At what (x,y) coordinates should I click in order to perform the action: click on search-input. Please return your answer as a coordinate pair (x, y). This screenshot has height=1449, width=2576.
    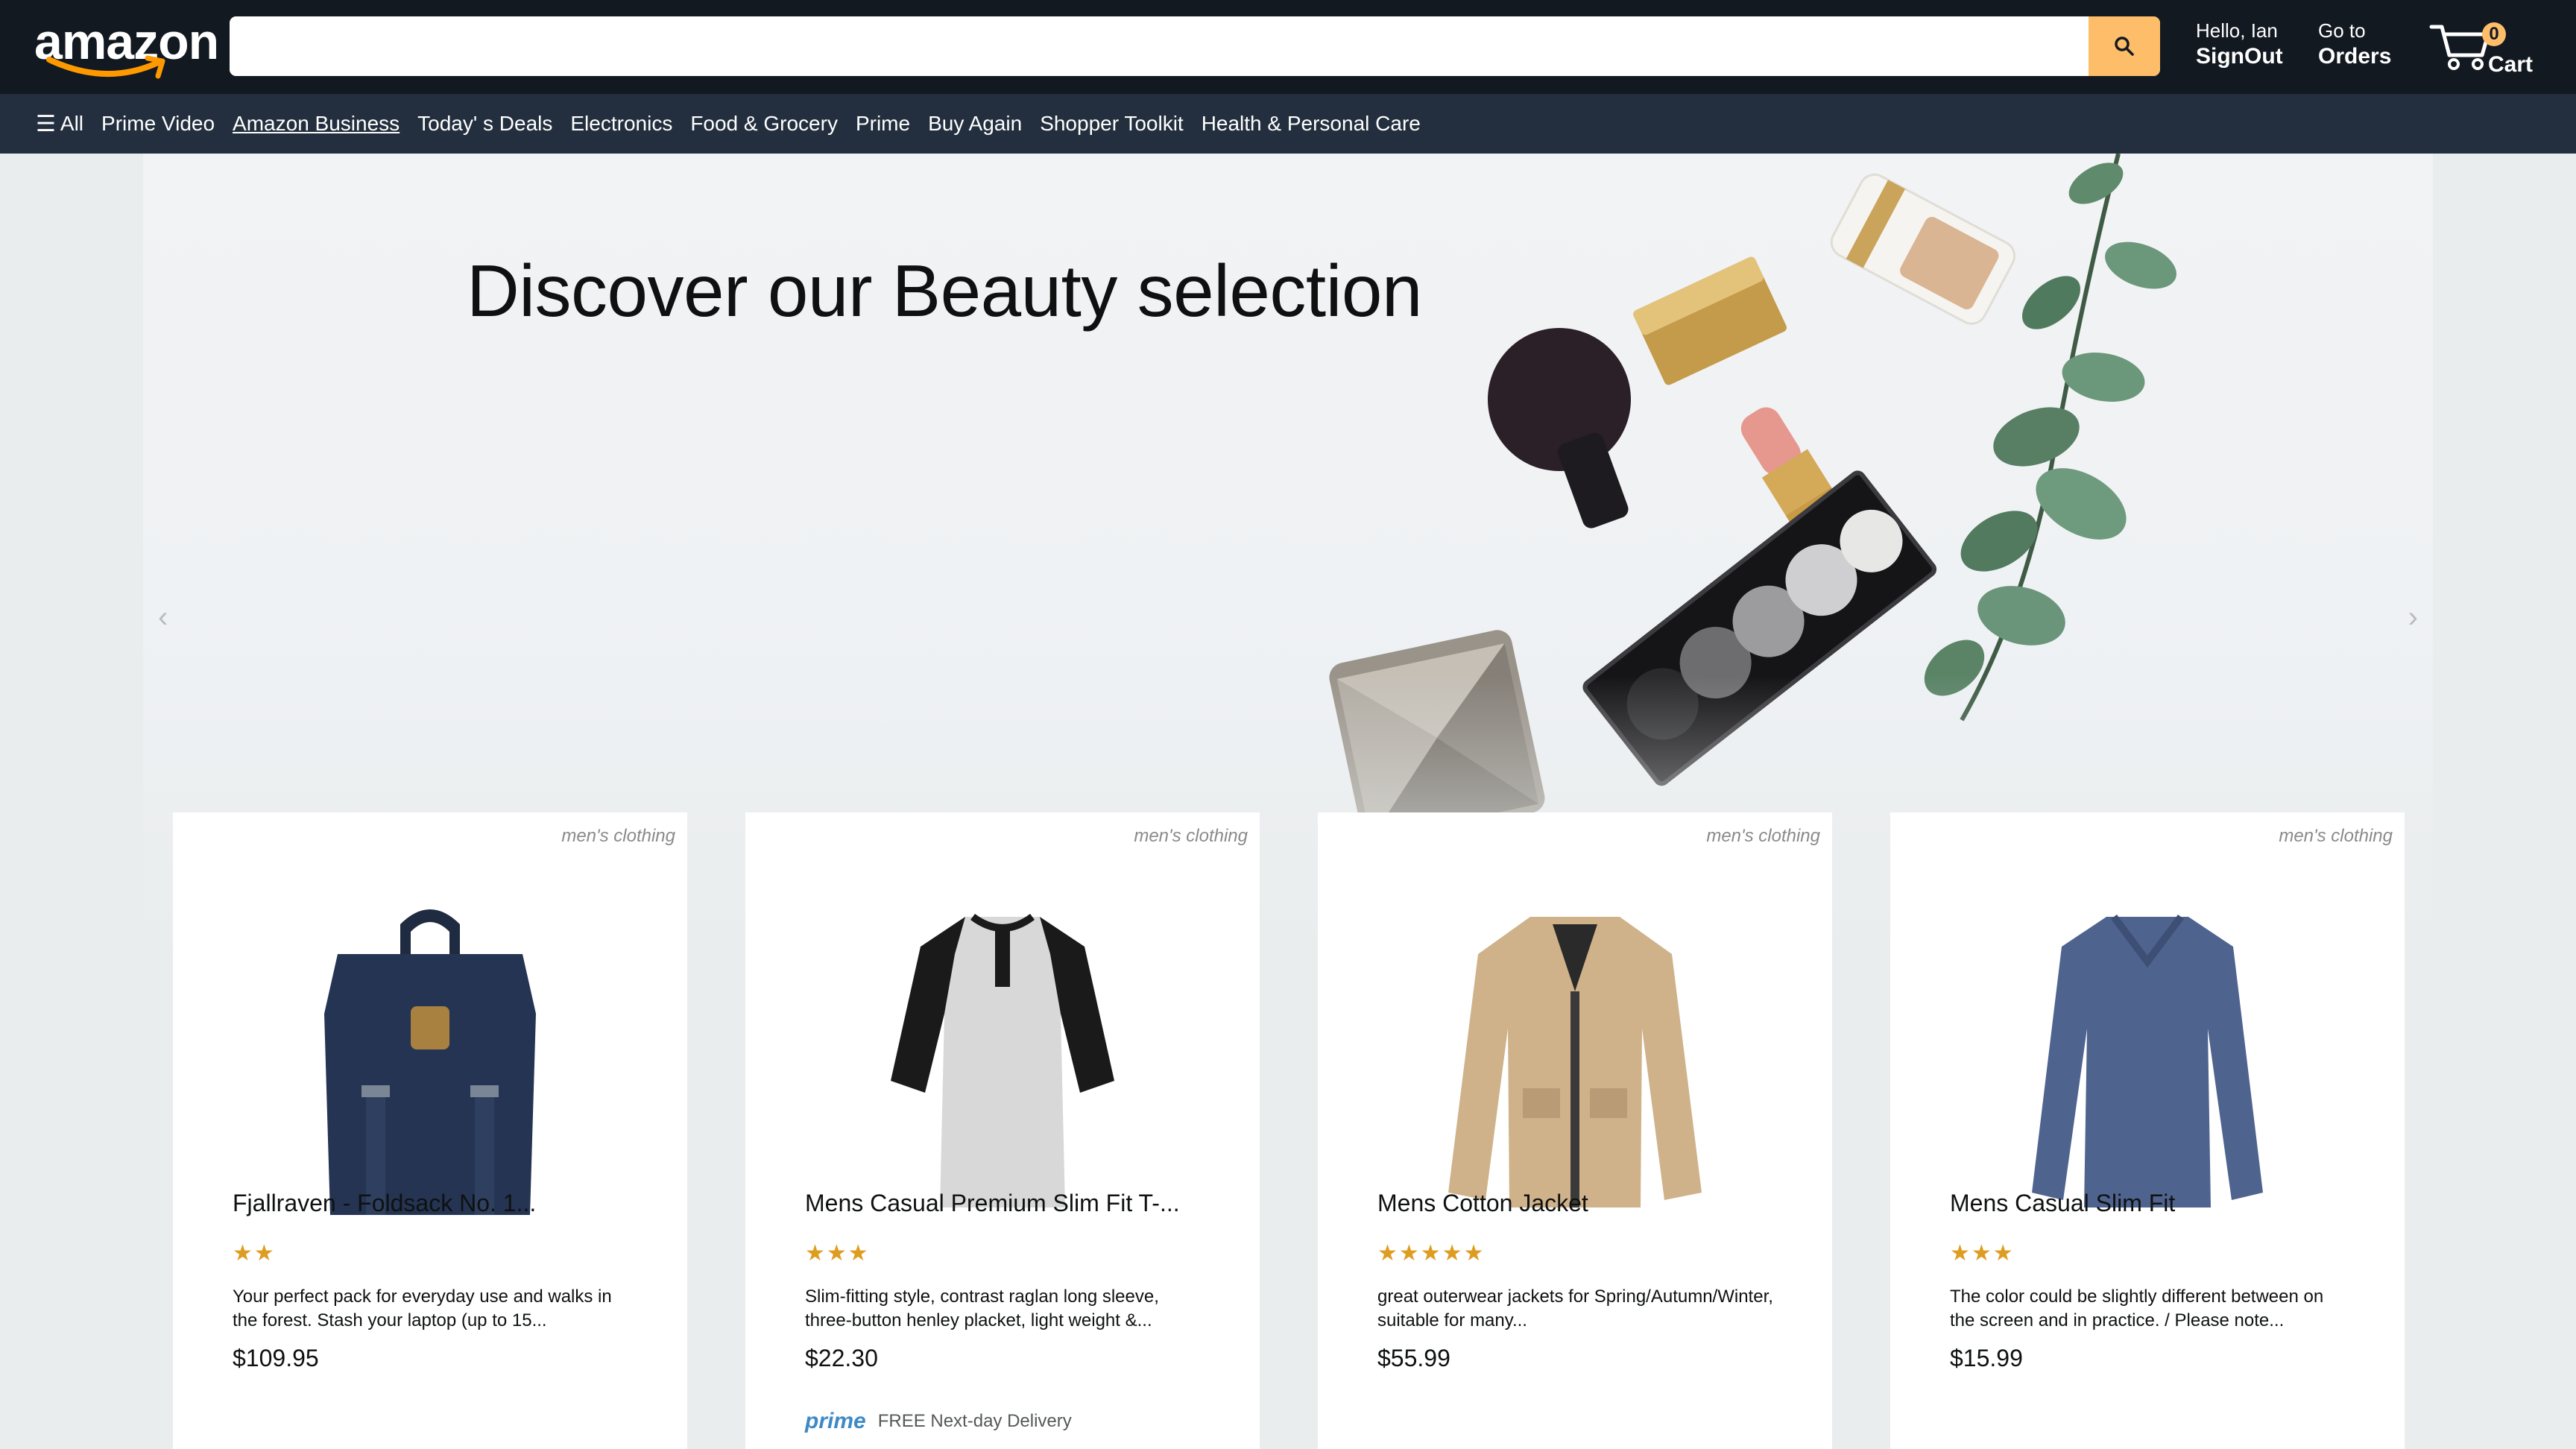
    Looking at the image, I should click on (1159, 46).